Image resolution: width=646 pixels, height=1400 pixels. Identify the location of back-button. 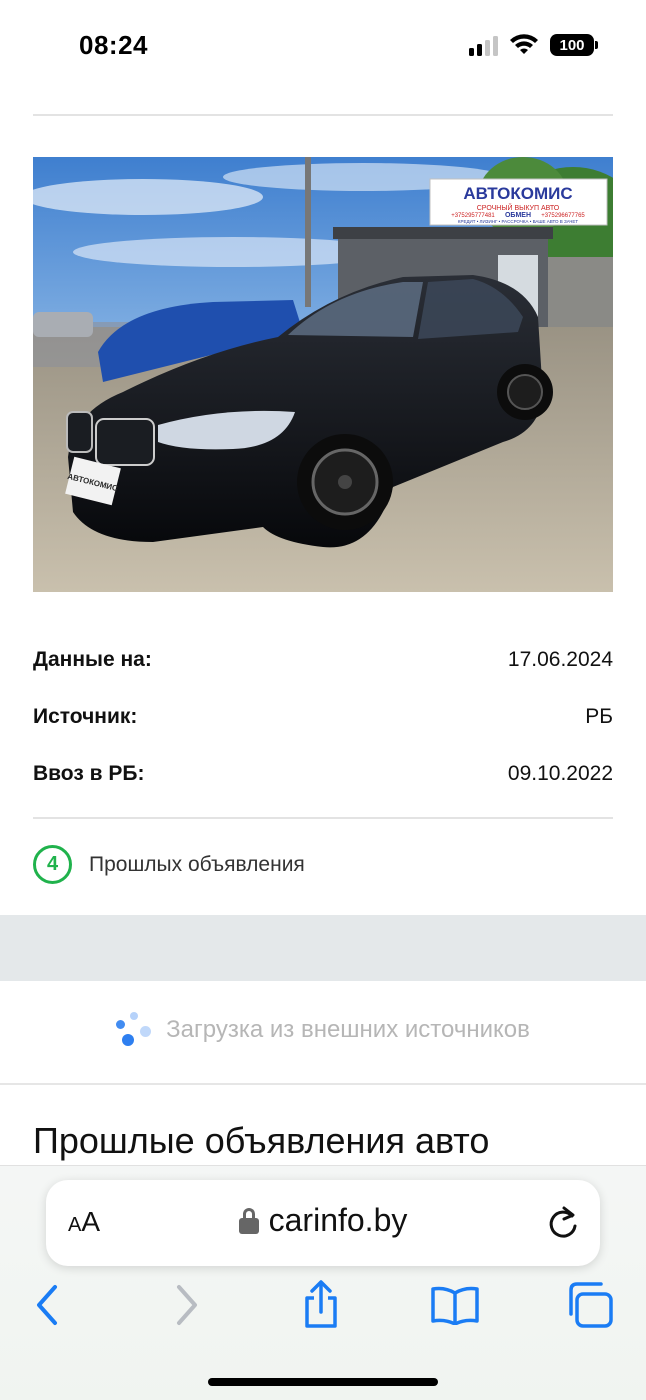
(47, 1305).